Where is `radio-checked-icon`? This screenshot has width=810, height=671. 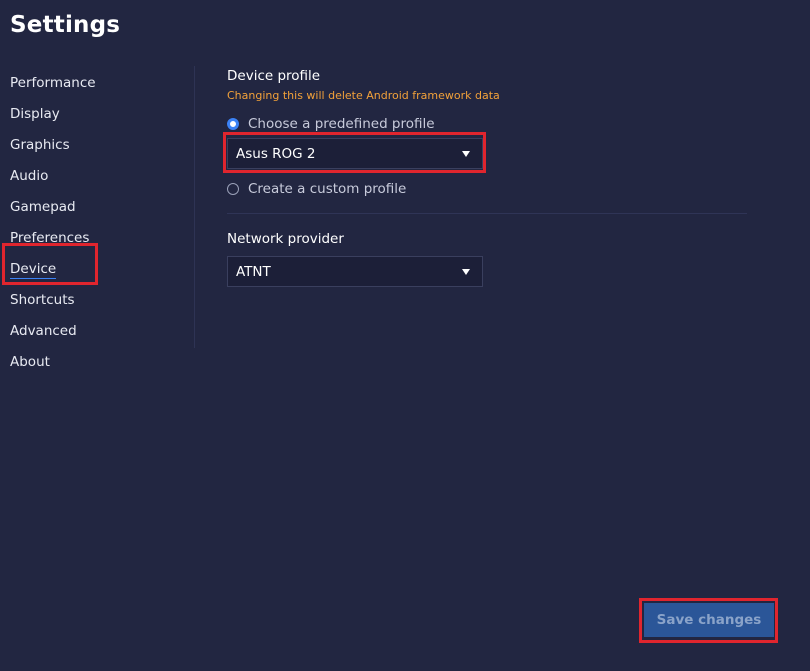 radio-checked-icon is located at coordinates (233, 124).